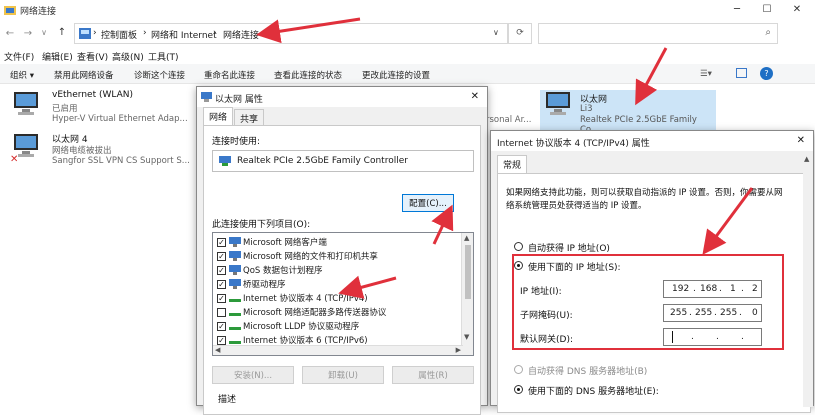 The image size is (815, 415). Describe the element at coordinates (624, 370) in the screenshot. I see `auto-dns-option: 自动获得 DNS 服务器地址(B)` at that location.